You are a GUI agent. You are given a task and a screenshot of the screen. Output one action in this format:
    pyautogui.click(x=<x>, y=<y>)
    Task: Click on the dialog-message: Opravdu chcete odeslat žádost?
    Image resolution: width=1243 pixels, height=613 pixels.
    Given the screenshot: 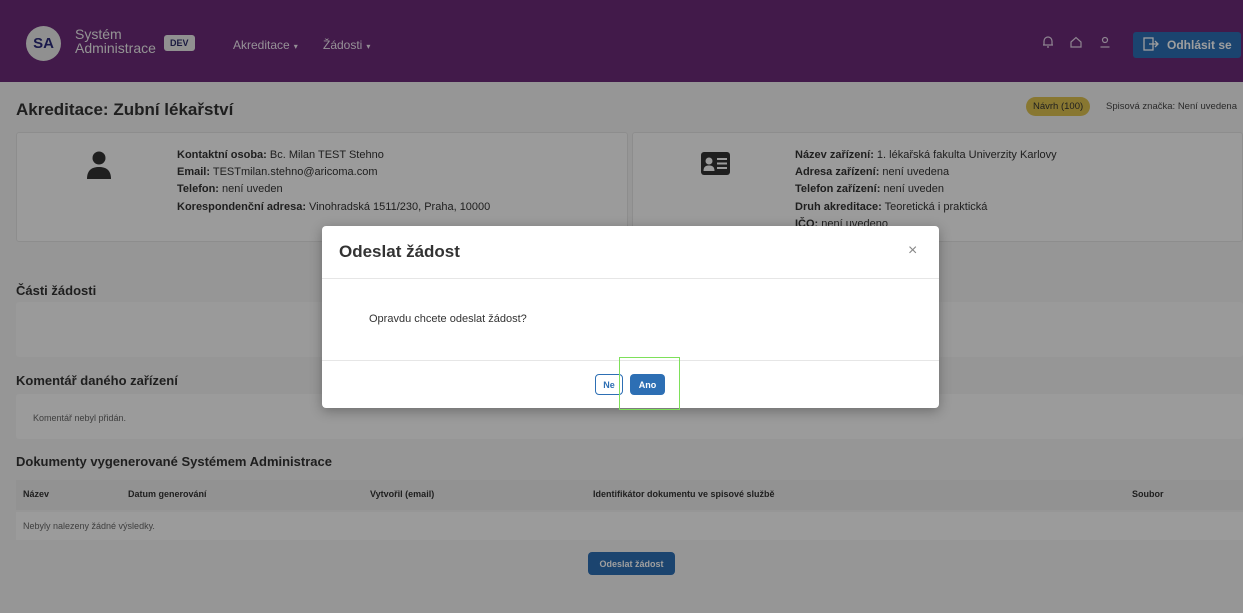 What is the action you would take?
    pyautogui.click(x=448, y=319)
    